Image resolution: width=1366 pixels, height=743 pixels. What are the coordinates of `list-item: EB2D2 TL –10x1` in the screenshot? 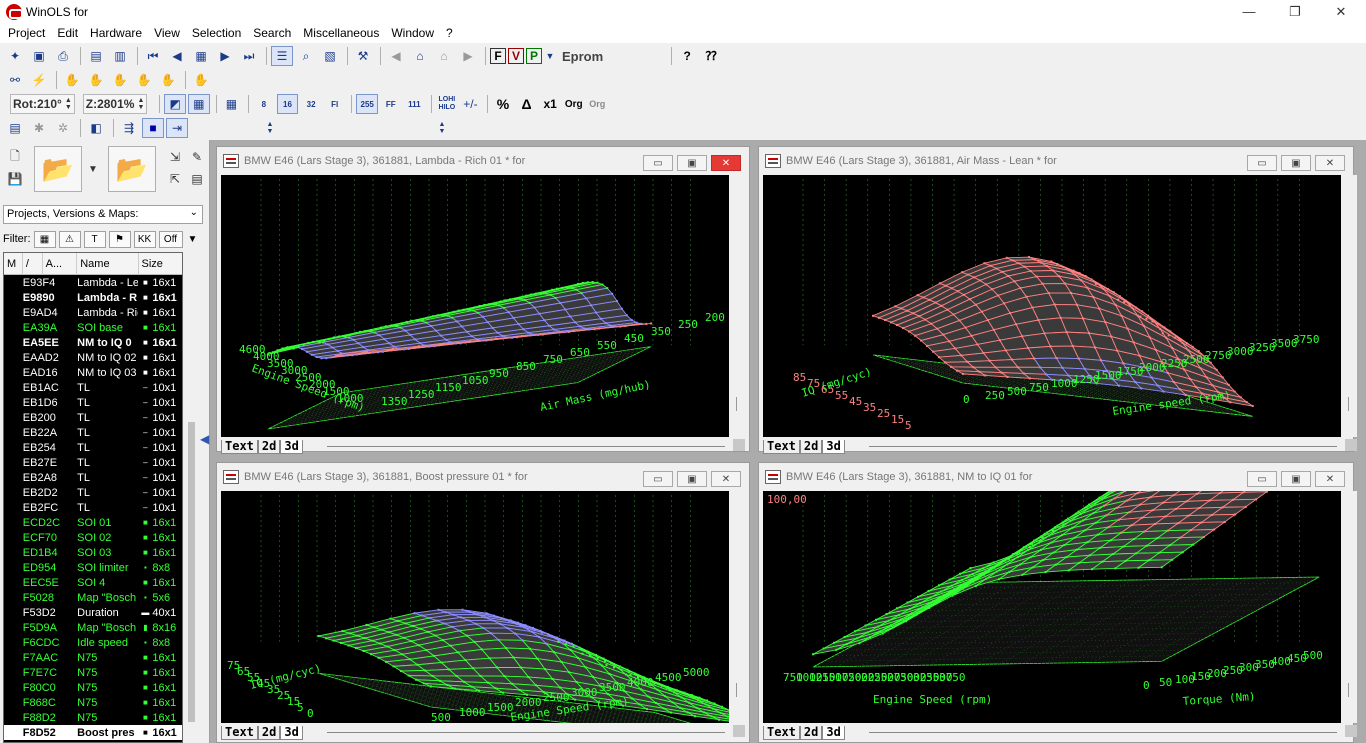 It's located at (93, 492).